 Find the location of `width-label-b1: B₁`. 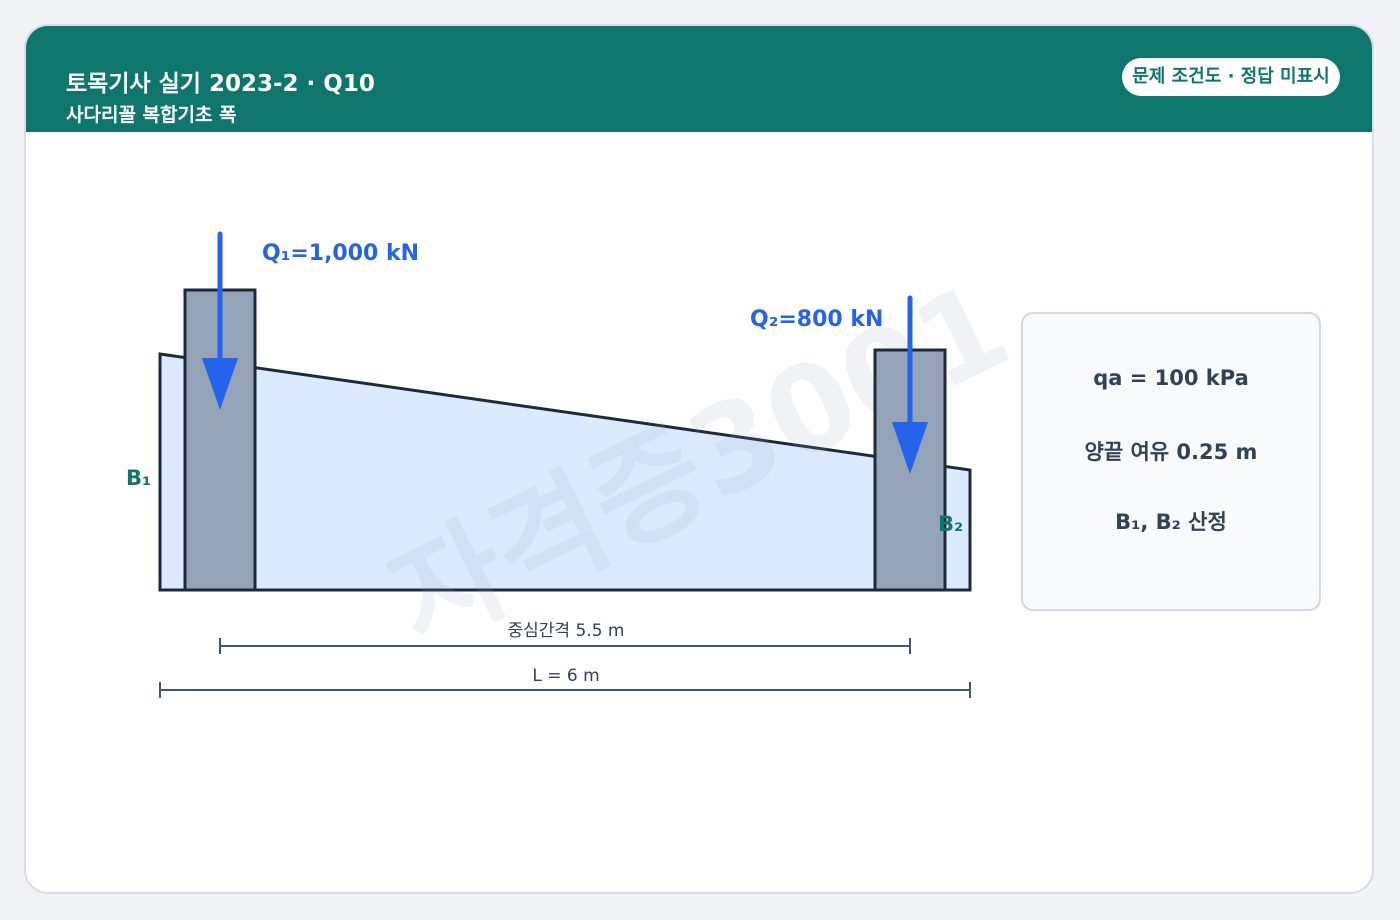

width-label-b1: B₁ is located at coordinates (138, 478).